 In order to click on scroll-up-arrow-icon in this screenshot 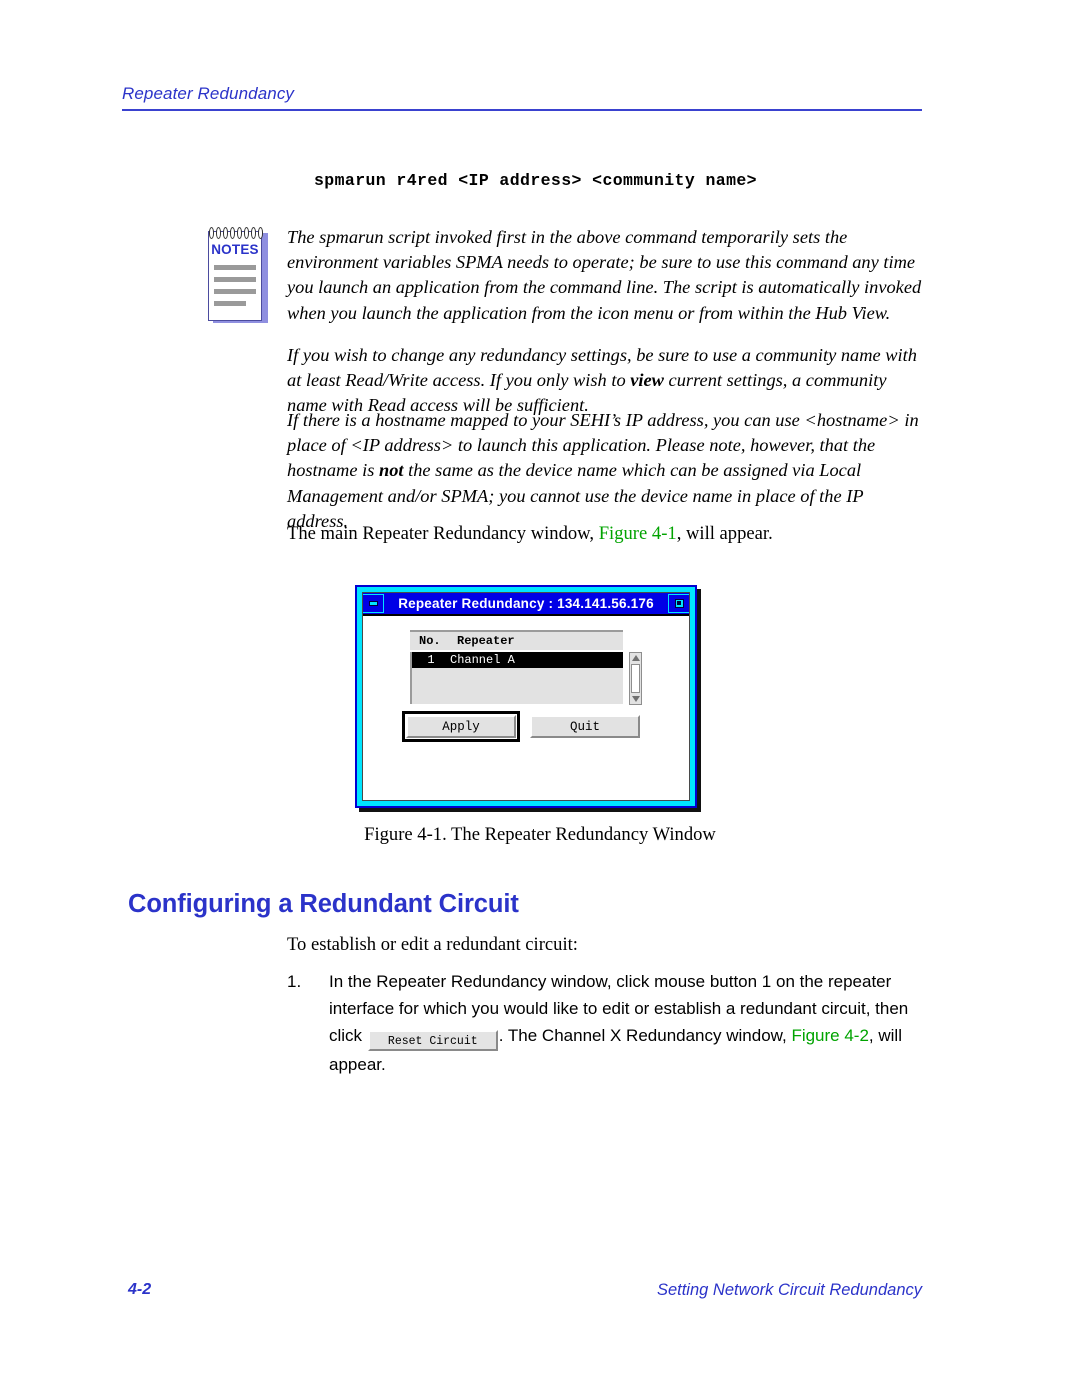, I will do `click(635, 658)`.